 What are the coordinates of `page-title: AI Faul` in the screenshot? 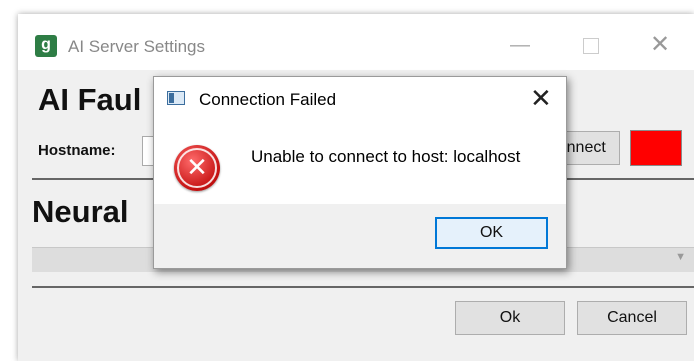 It's located at (90, 99).